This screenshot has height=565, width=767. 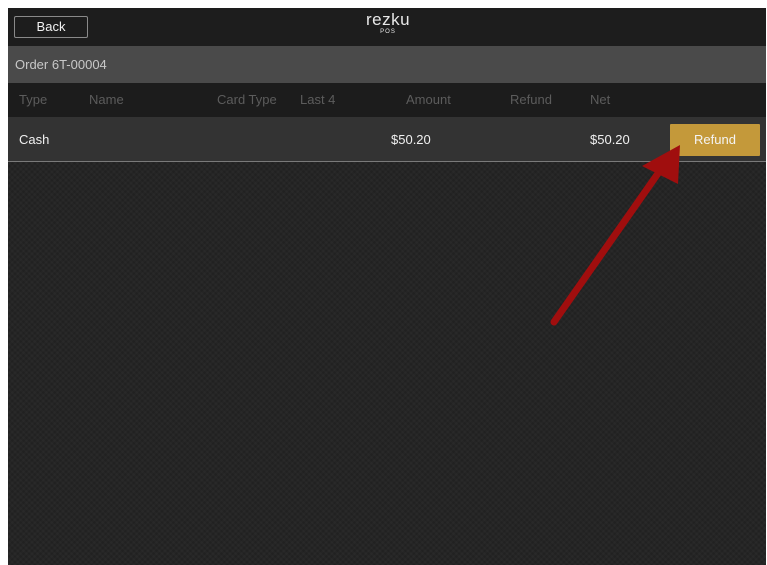 I want to click on top-bar: Back rezku POS, so click(x=387, y=27).